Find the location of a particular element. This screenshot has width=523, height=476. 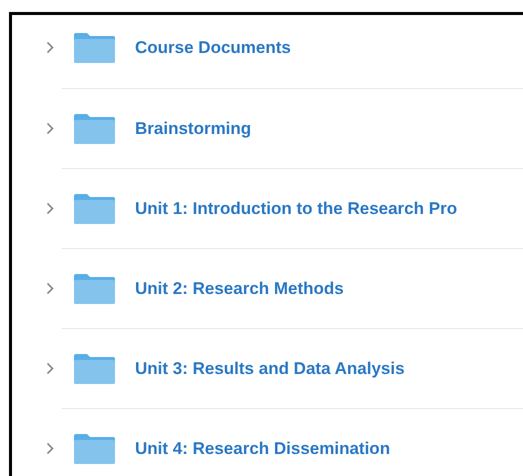

folder-link: Course Documents is located at coordinates (213, 48).